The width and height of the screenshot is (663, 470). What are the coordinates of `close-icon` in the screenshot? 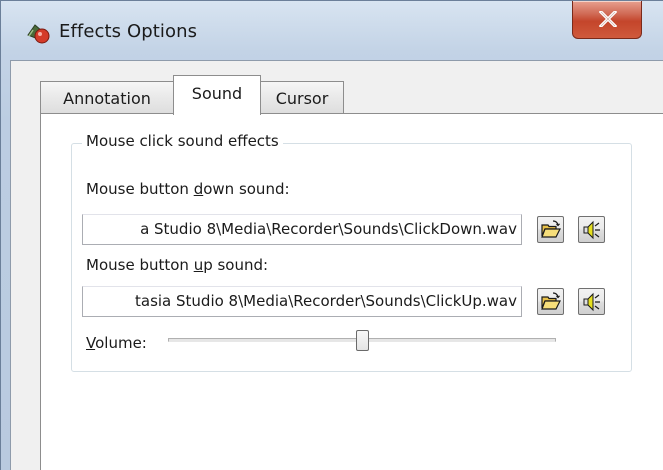 It's located at (608, 19).